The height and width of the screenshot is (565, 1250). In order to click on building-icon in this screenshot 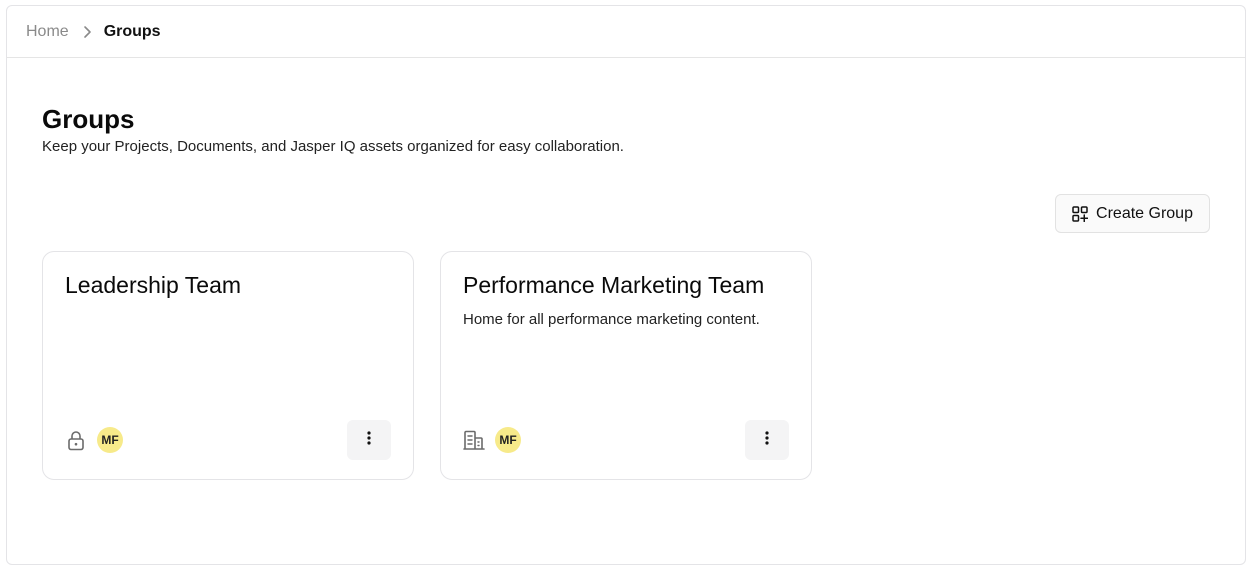, I will do `click(474, 440)`.